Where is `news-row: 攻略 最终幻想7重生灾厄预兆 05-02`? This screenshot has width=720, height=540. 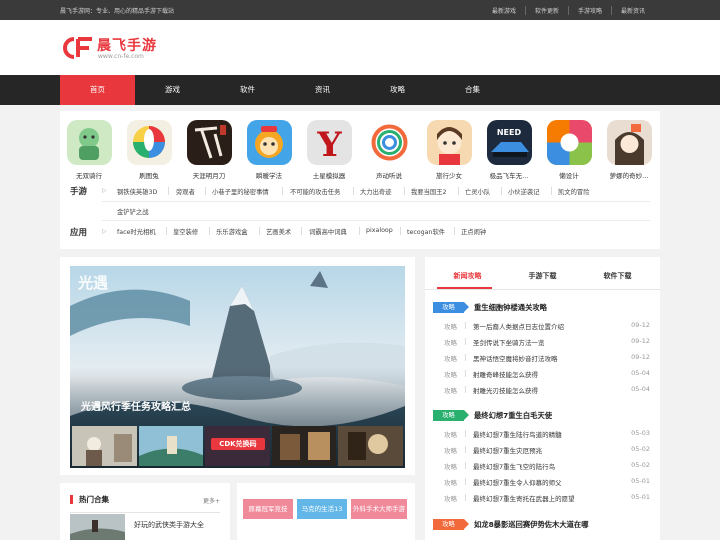 news-row: 攻略 最终幻想7重生灾厄预兆 05-02 is located at coordinates (542, 451).